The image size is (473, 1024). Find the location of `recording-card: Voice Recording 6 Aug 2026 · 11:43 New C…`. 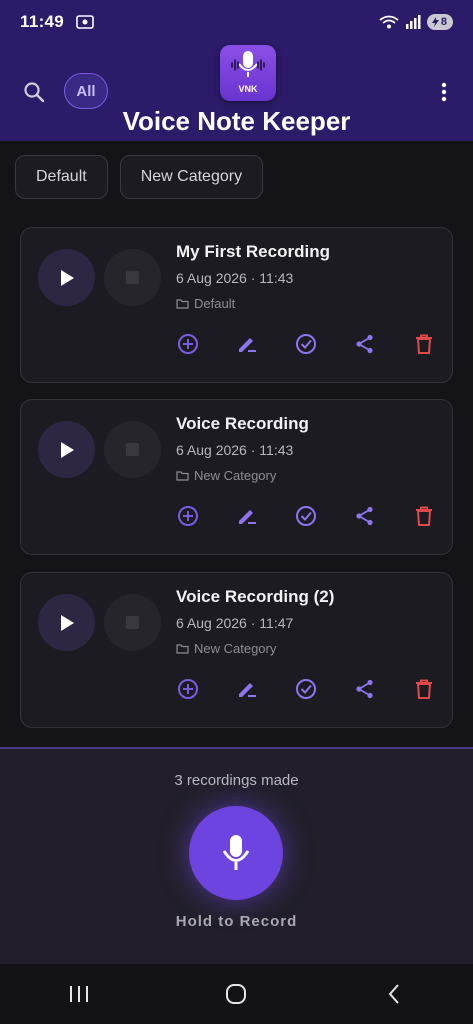

recording-card: Voice Recording 6 Aug 2026 · 11:43 New C… is located at coordinates (236, 477).